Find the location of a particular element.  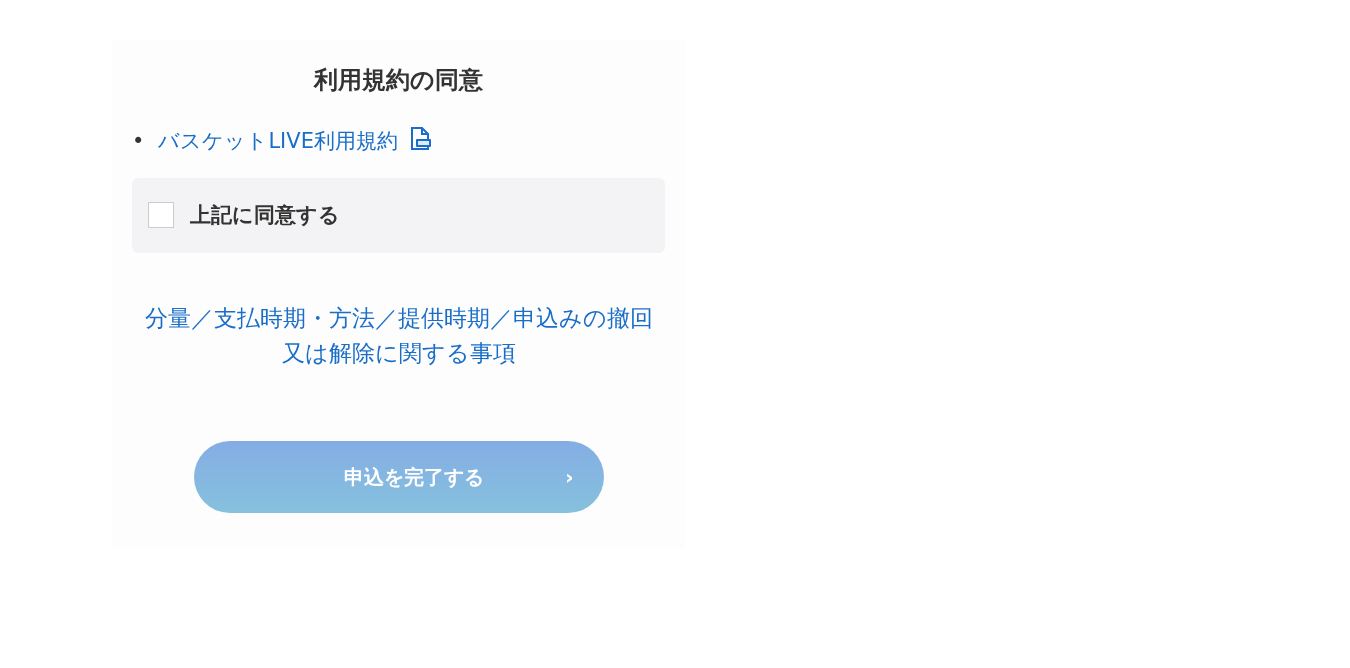

chevron-right-icon: › is located at coordinates (569, 477).